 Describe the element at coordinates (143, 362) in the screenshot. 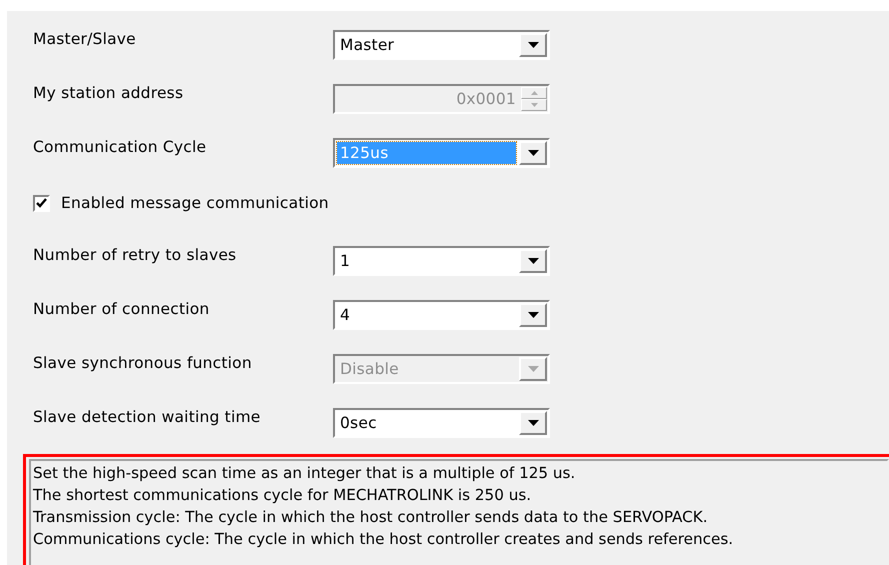

I see `field-label: Slave synchronous function` at that location.